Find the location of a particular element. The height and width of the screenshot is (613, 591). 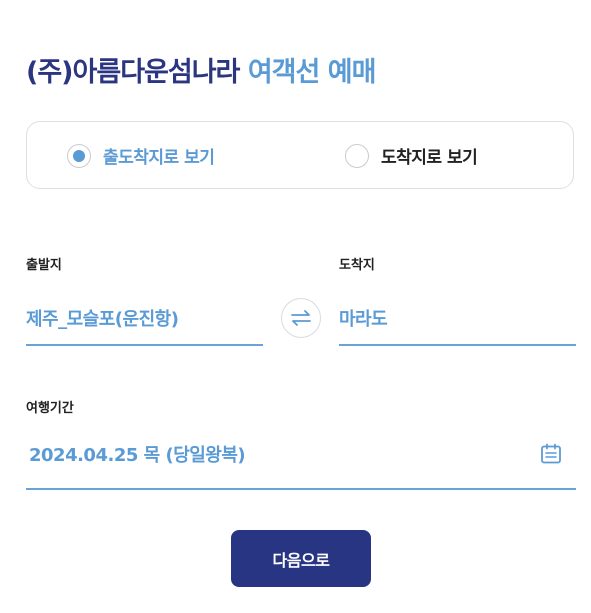

service-name: 여객선 예매 is located at coordinates (312, 72).